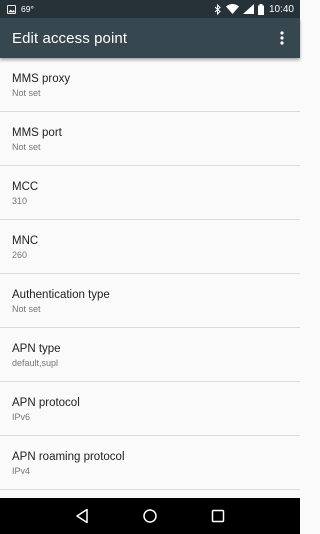 Image resolution: width=320 pixels, height=534 pixels. I want to click on pref-mms-port: MMS port Not set, so click(150, 139).